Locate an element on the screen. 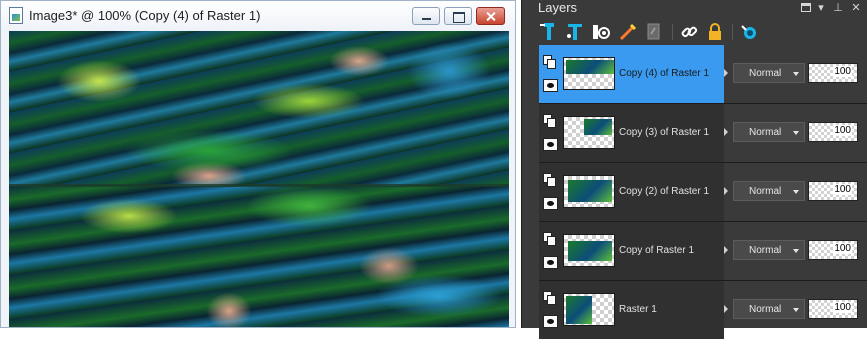 This screenshot has height=340, width=867. layer-row: Copy (3) of Raster 1 Normal 100 is located at coordinates (694, 133).